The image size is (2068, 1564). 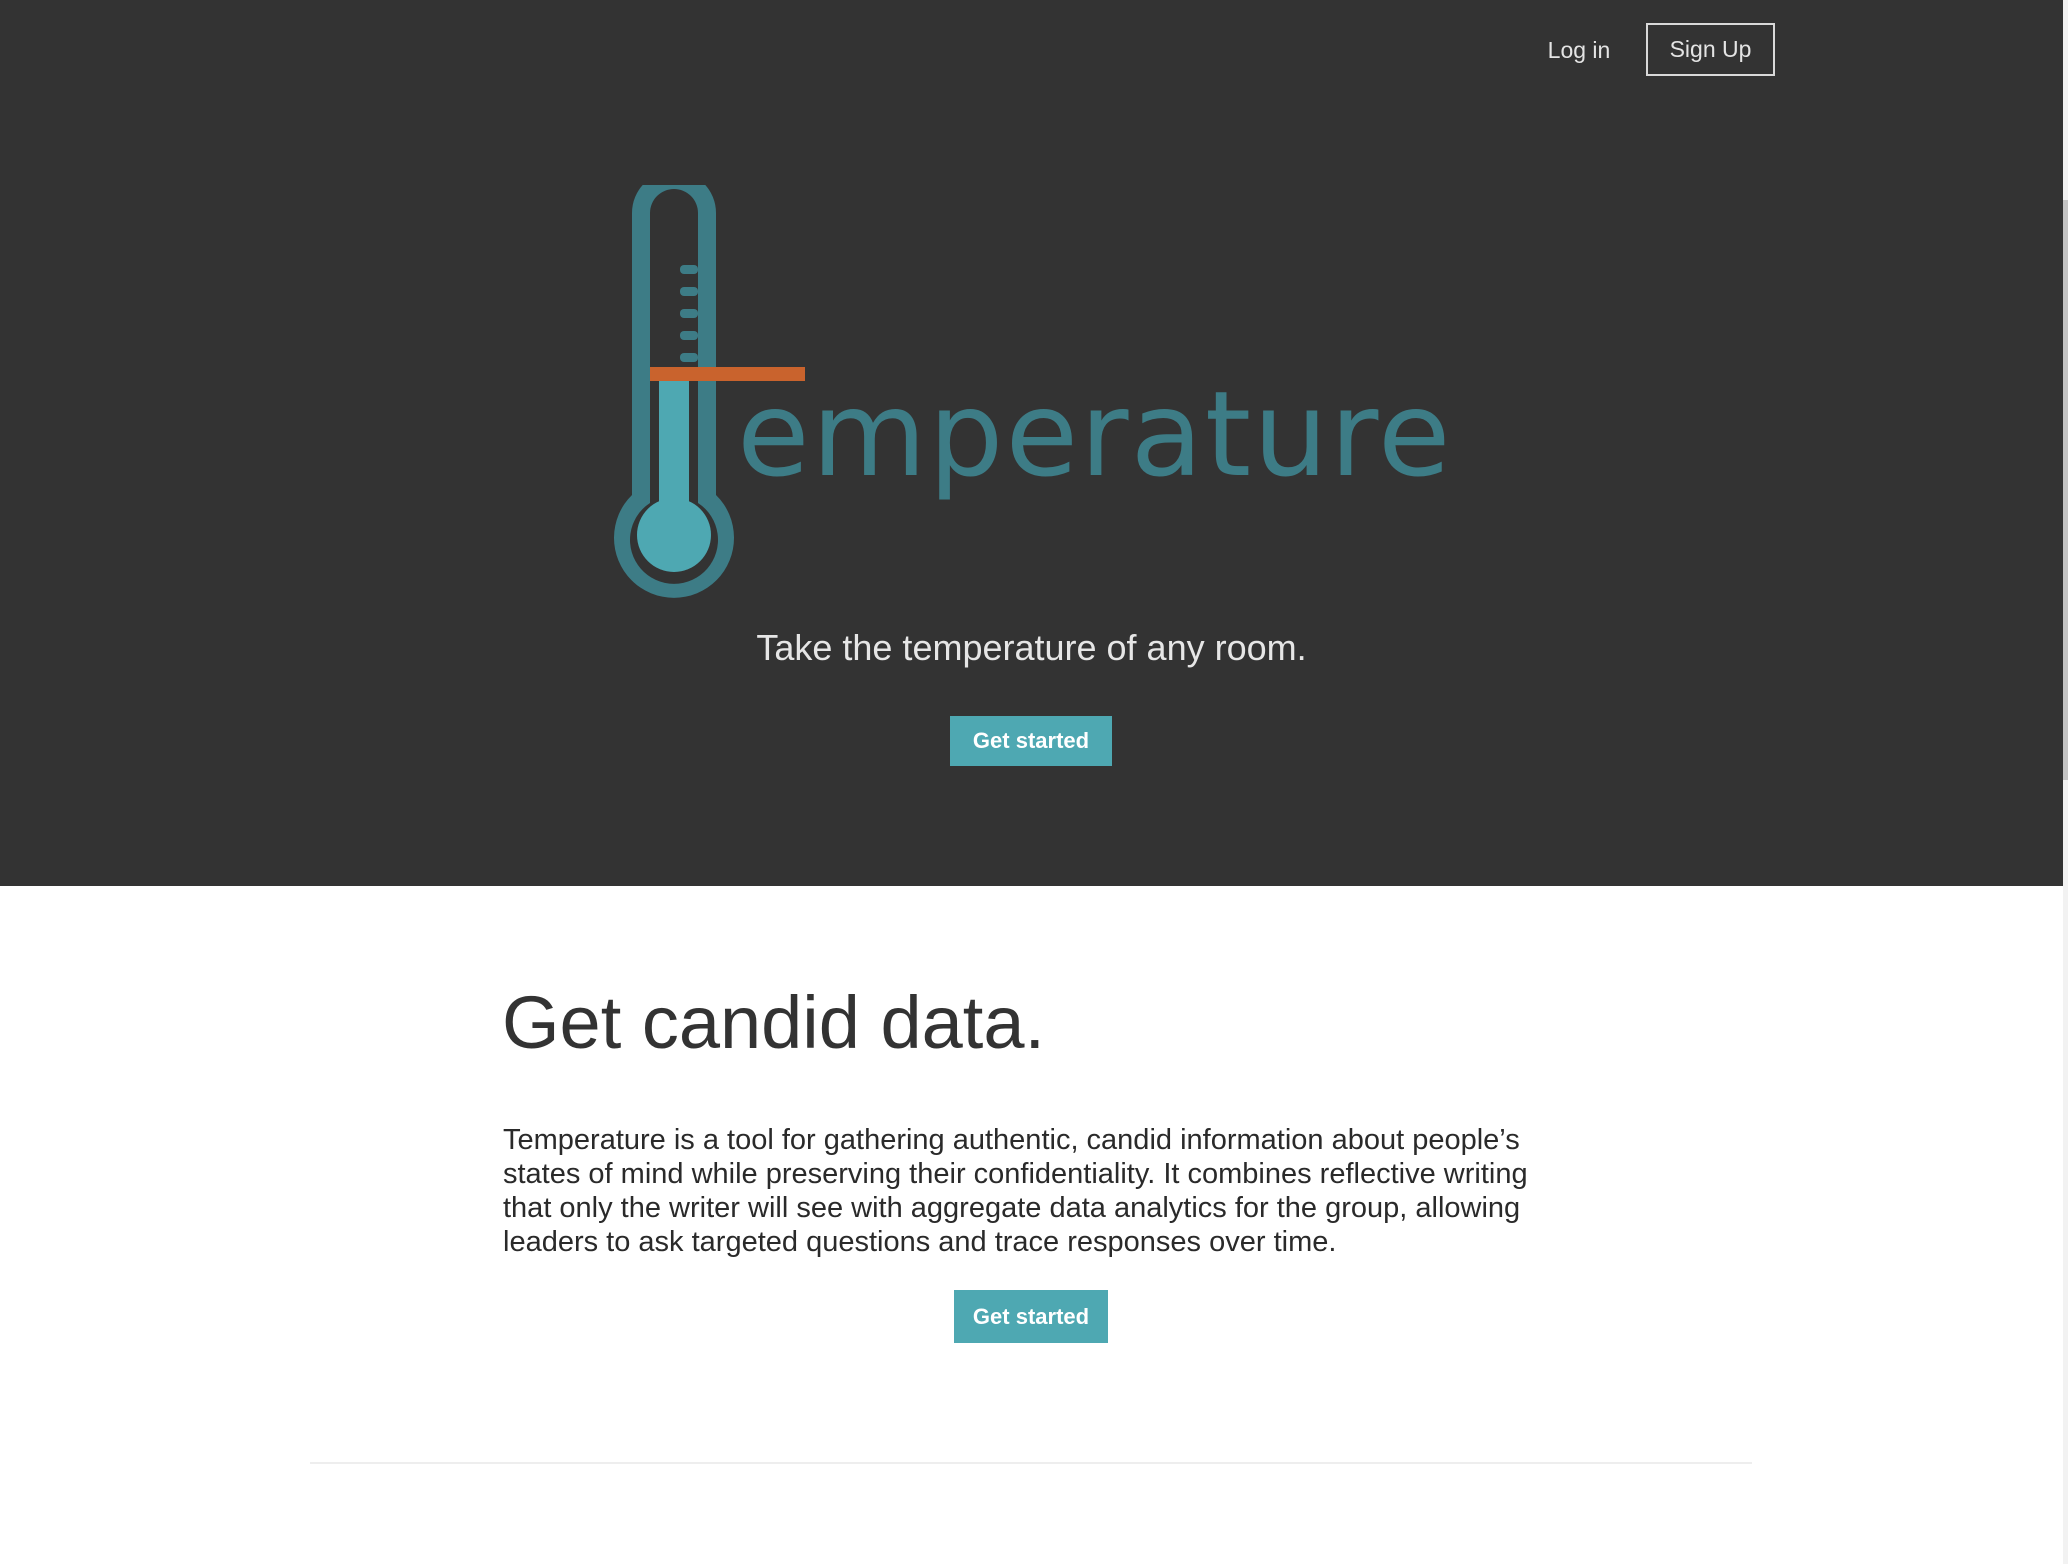 I want to click on get-started-button-secondary: Get started, so click(x=1031, y=1316).